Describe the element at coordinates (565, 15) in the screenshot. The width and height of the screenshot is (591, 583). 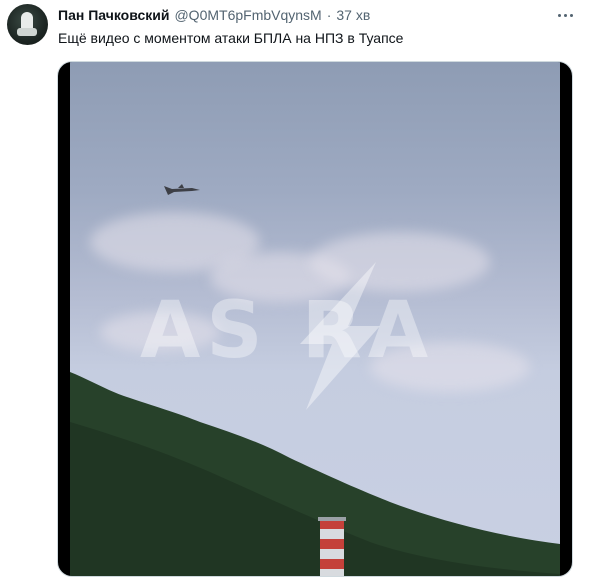
I see `more-icon` at that location.